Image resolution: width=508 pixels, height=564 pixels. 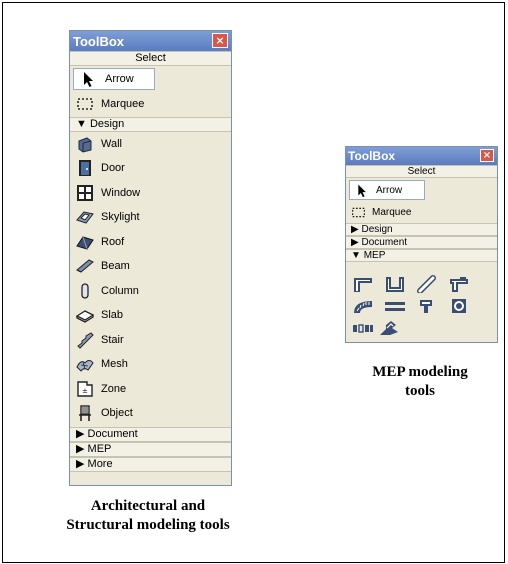 What do you see at coordinates (427, 306) in the screenshot?
I see `terminal-icon` at bounding box center [427, 306].